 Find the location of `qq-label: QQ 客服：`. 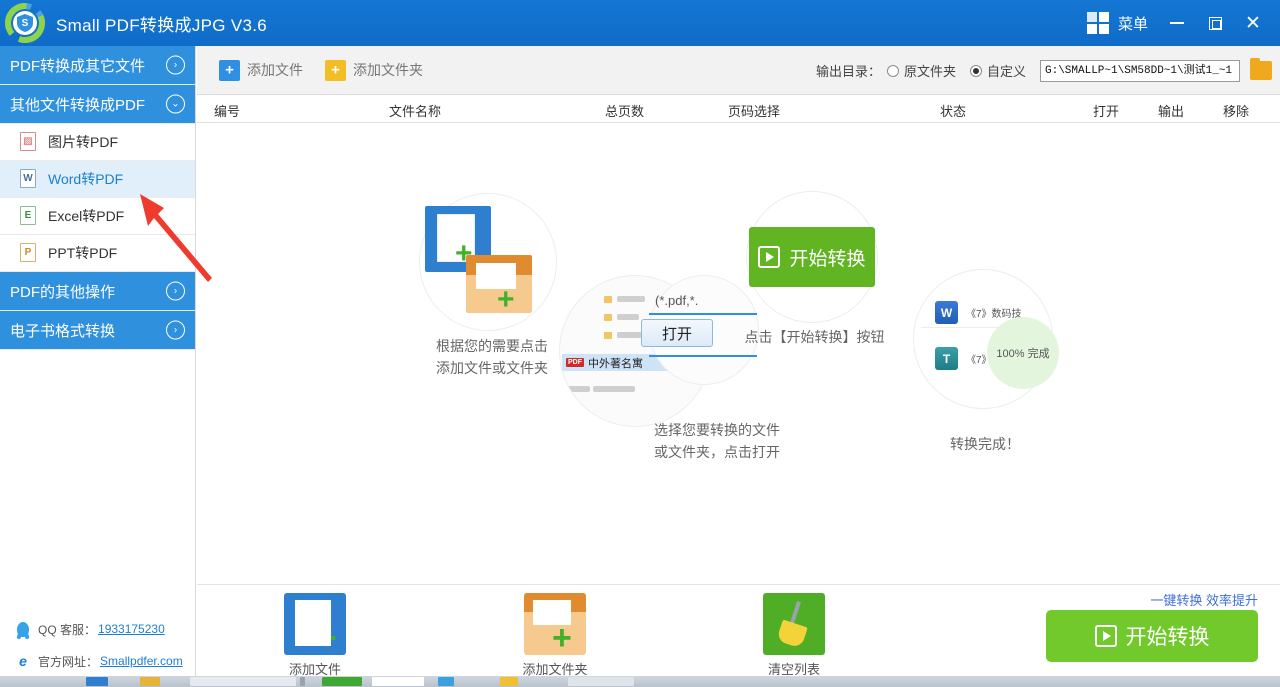

qq-label: QQ 客服： is located at coordinates (67, 629).